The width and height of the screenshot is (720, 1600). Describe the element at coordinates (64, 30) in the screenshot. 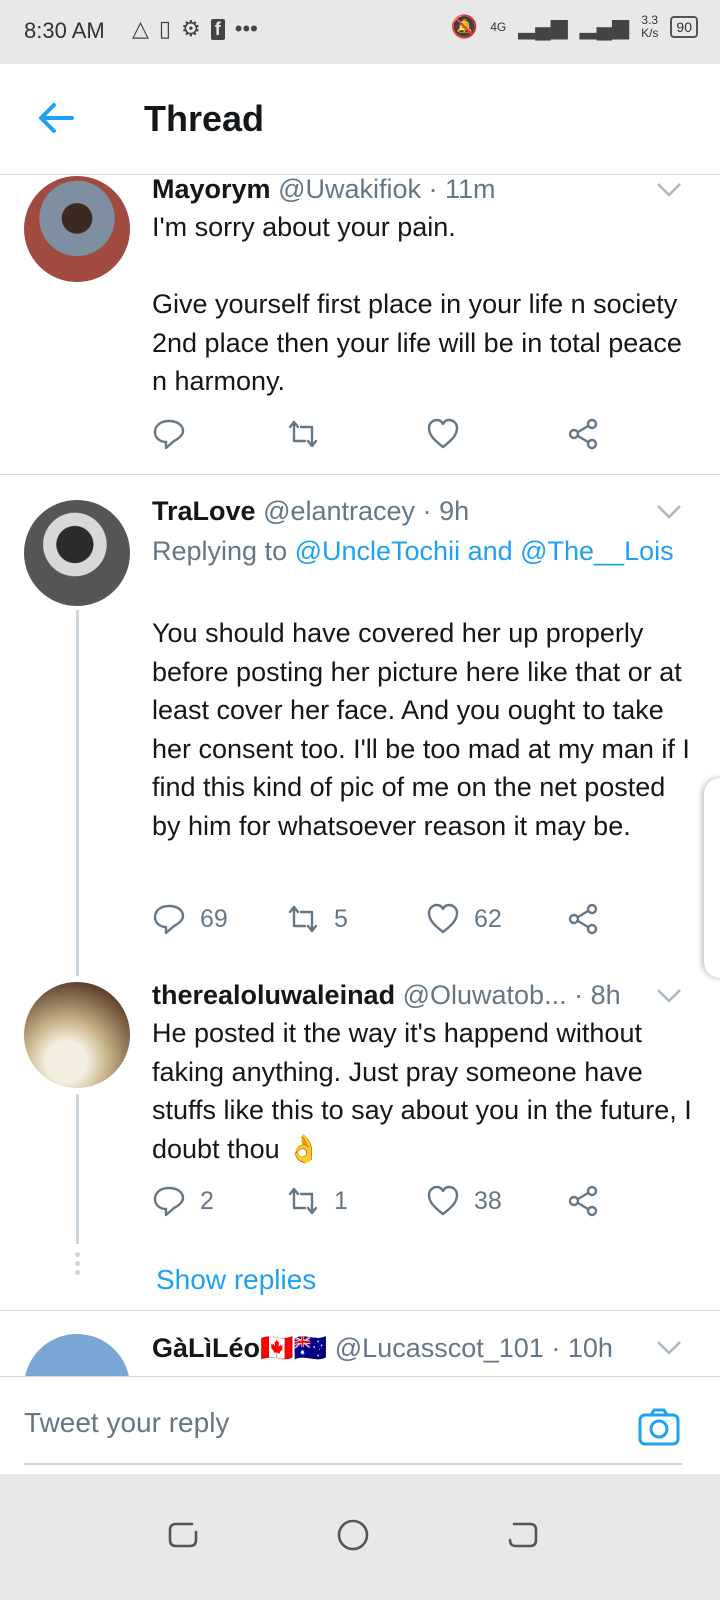

I see `status-time: 8:30 AM` at that location.